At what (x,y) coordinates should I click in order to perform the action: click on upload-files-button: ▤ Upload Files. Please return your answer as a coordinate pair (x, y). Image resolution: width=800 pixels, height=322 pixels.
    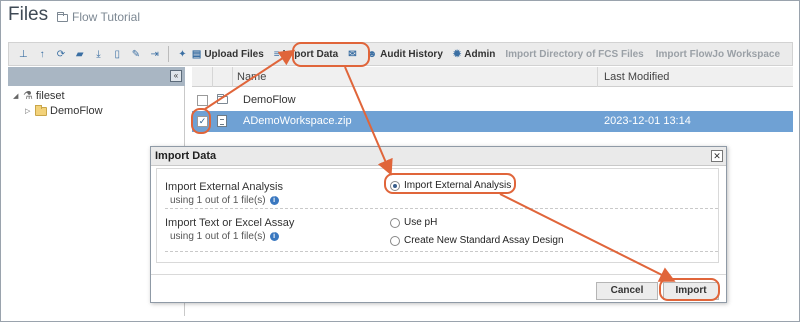
    Looking at the image, I should click on (228, 54).